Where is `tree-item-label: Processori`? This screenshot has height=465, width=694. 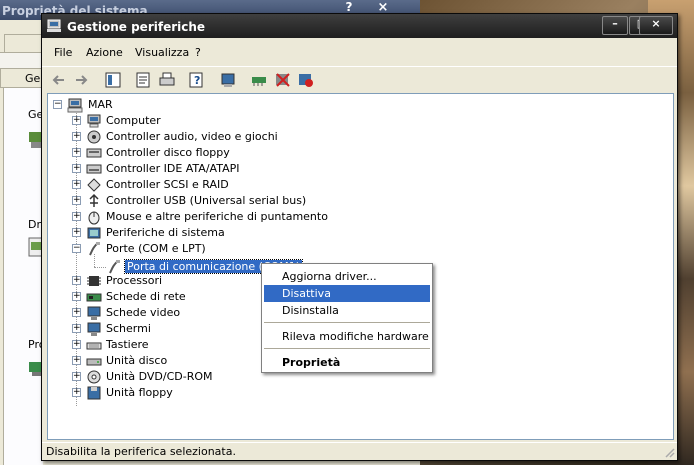 tree-item-label: Processori is located at coordinates (134, 280).